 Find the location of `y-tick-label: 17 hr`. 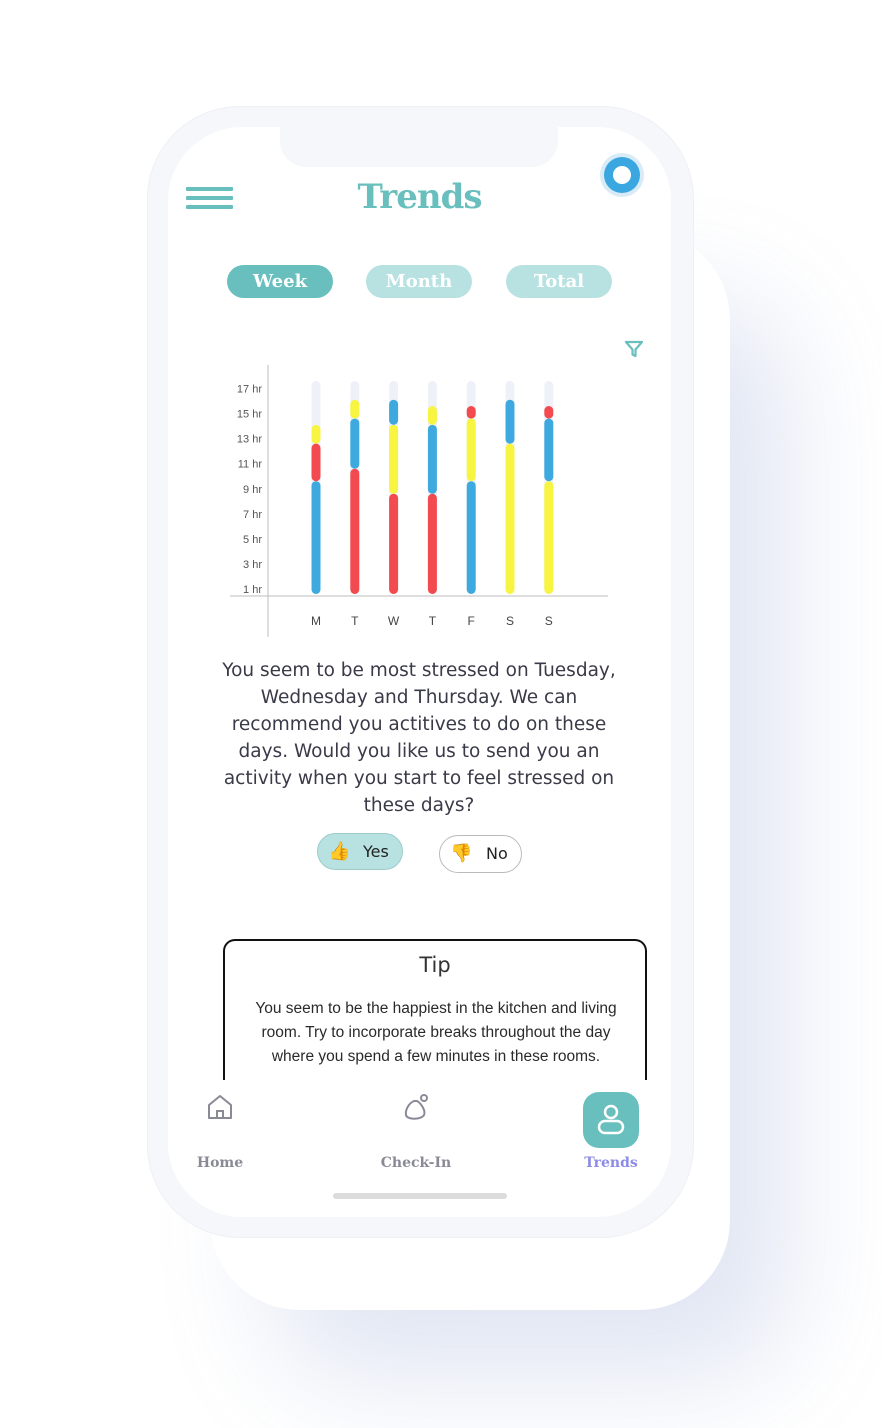

y-tick-label: 17 hr is located at coordinates (249, 390).